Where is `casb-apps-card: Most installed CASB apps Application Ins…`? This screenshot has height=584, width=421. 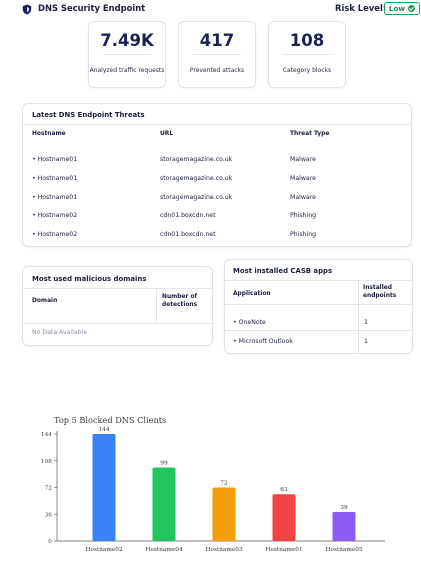 casb-apps-card: Most installed CASB apps Application Ins… is located at coordinates (318, 306).